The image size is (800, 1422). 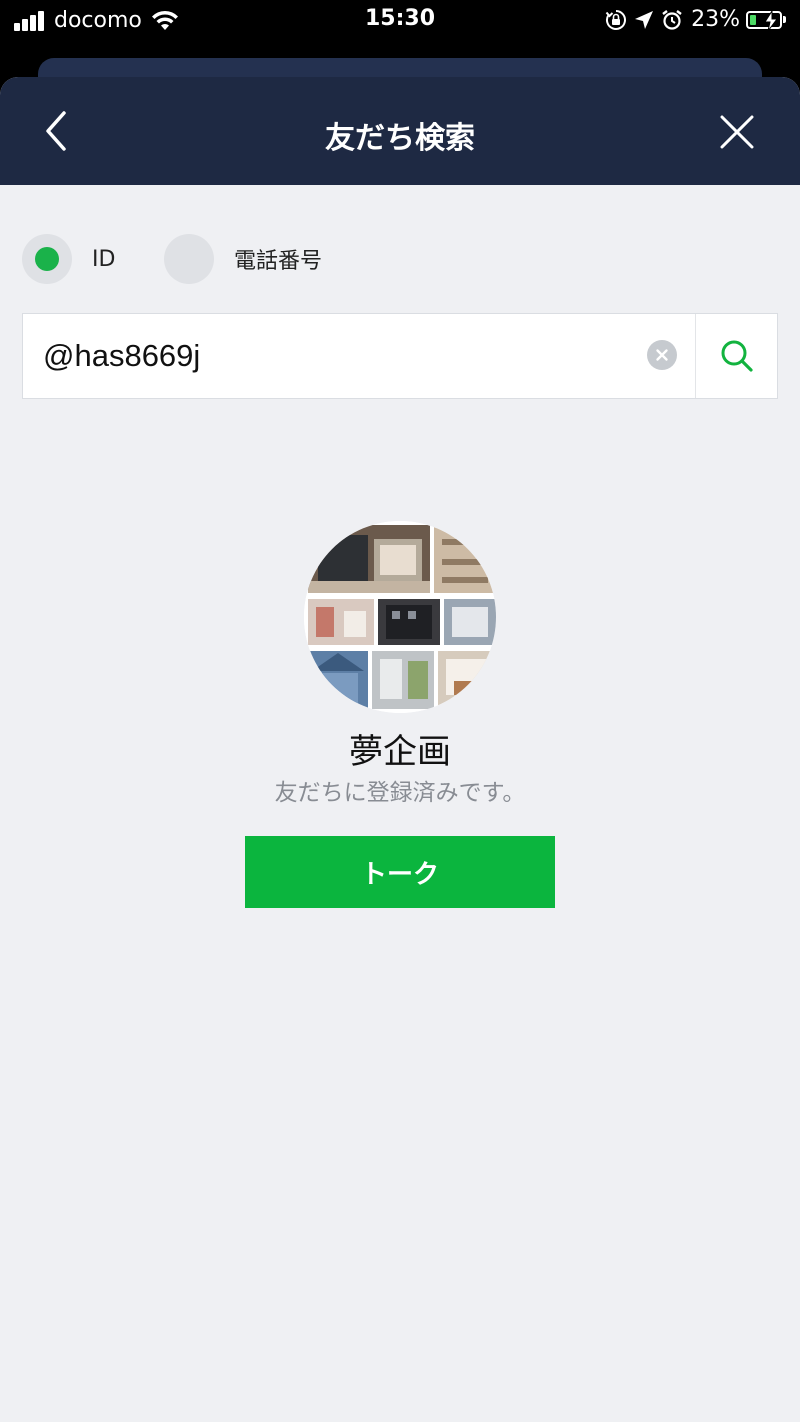 I want to click on orientation-lock-icon, so click(x=616, y=19).